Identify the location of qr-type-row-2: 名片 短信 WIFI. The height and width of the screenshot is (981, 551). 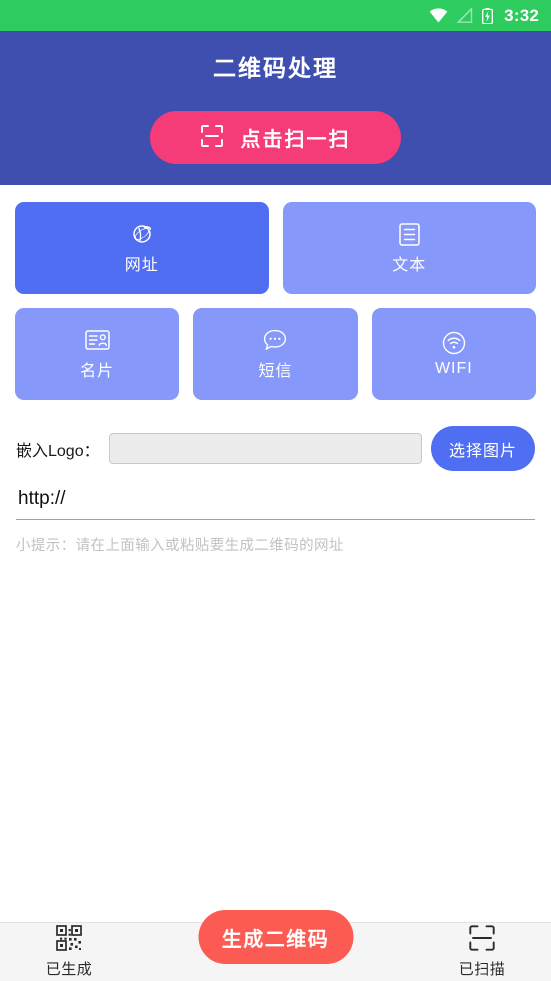
(275, 354).